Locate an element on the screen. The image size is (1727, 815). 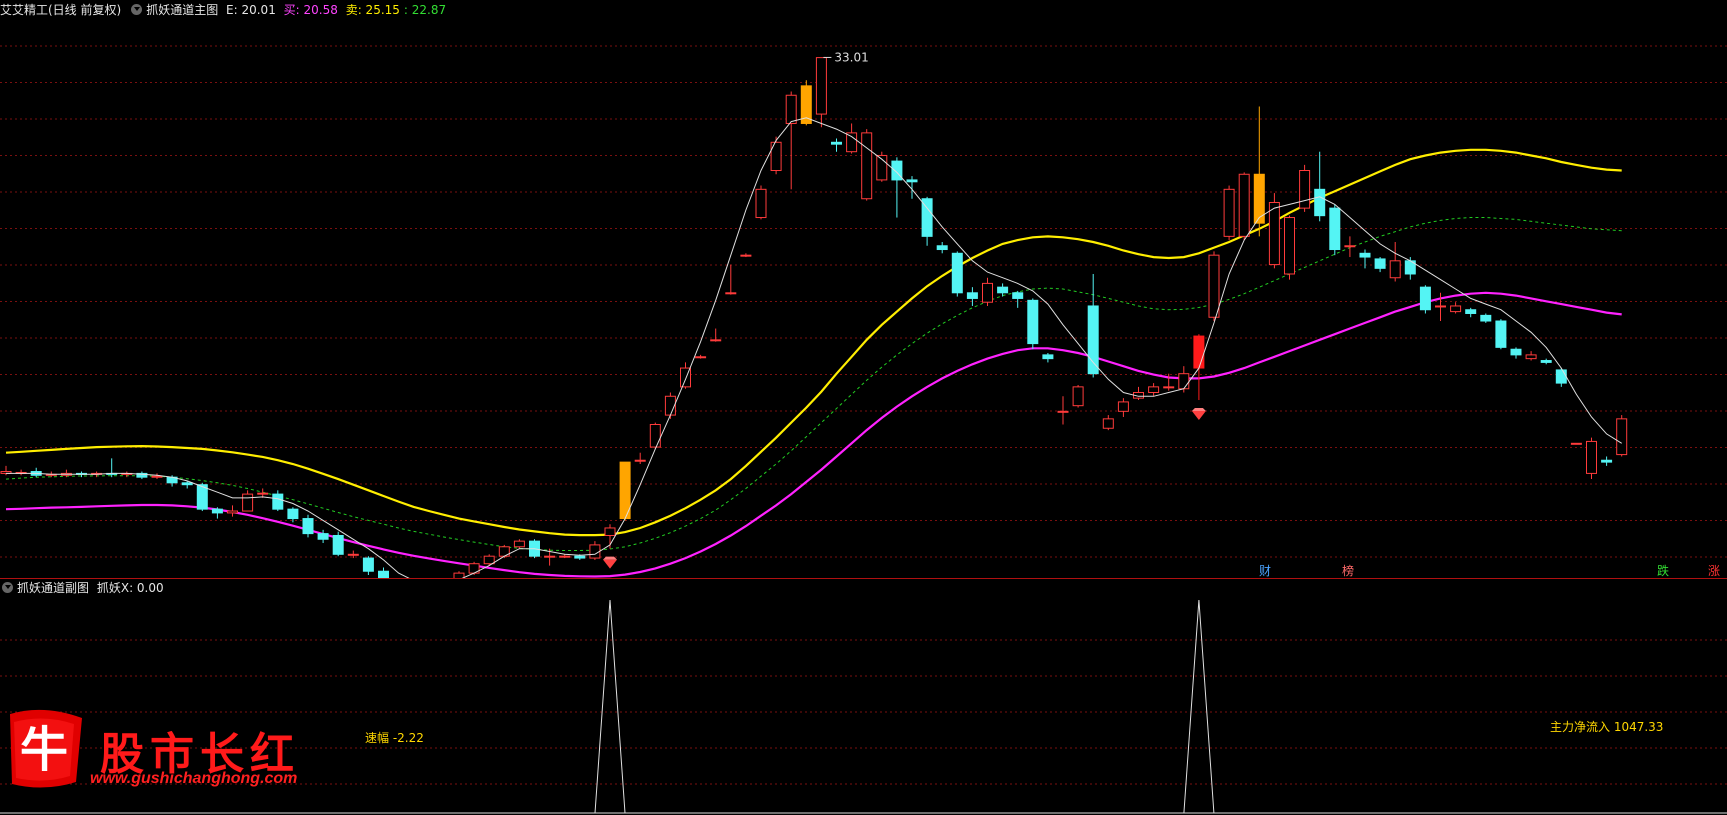
bull-logo-icon: 牛 is located at coordinates (46, 748).